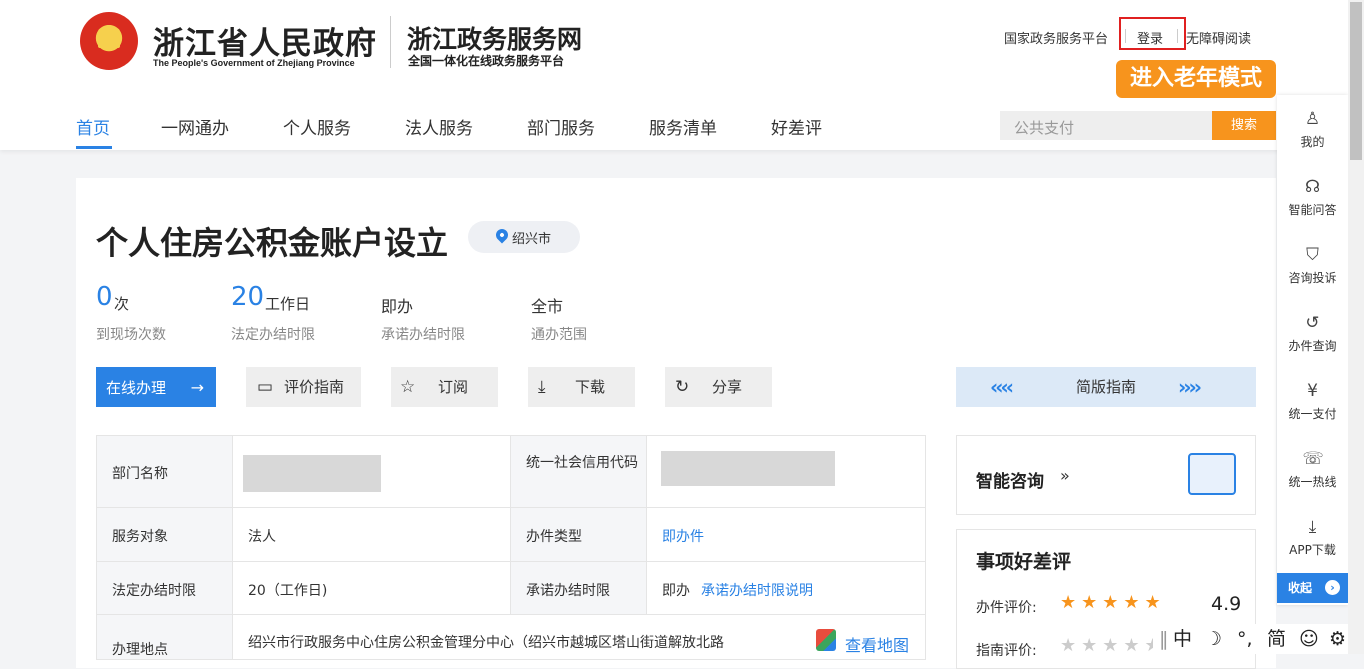 This screenshot has width=1364, height=669. I want to click on ai-consult-box: 智能咨询 », so click(1106, 475).